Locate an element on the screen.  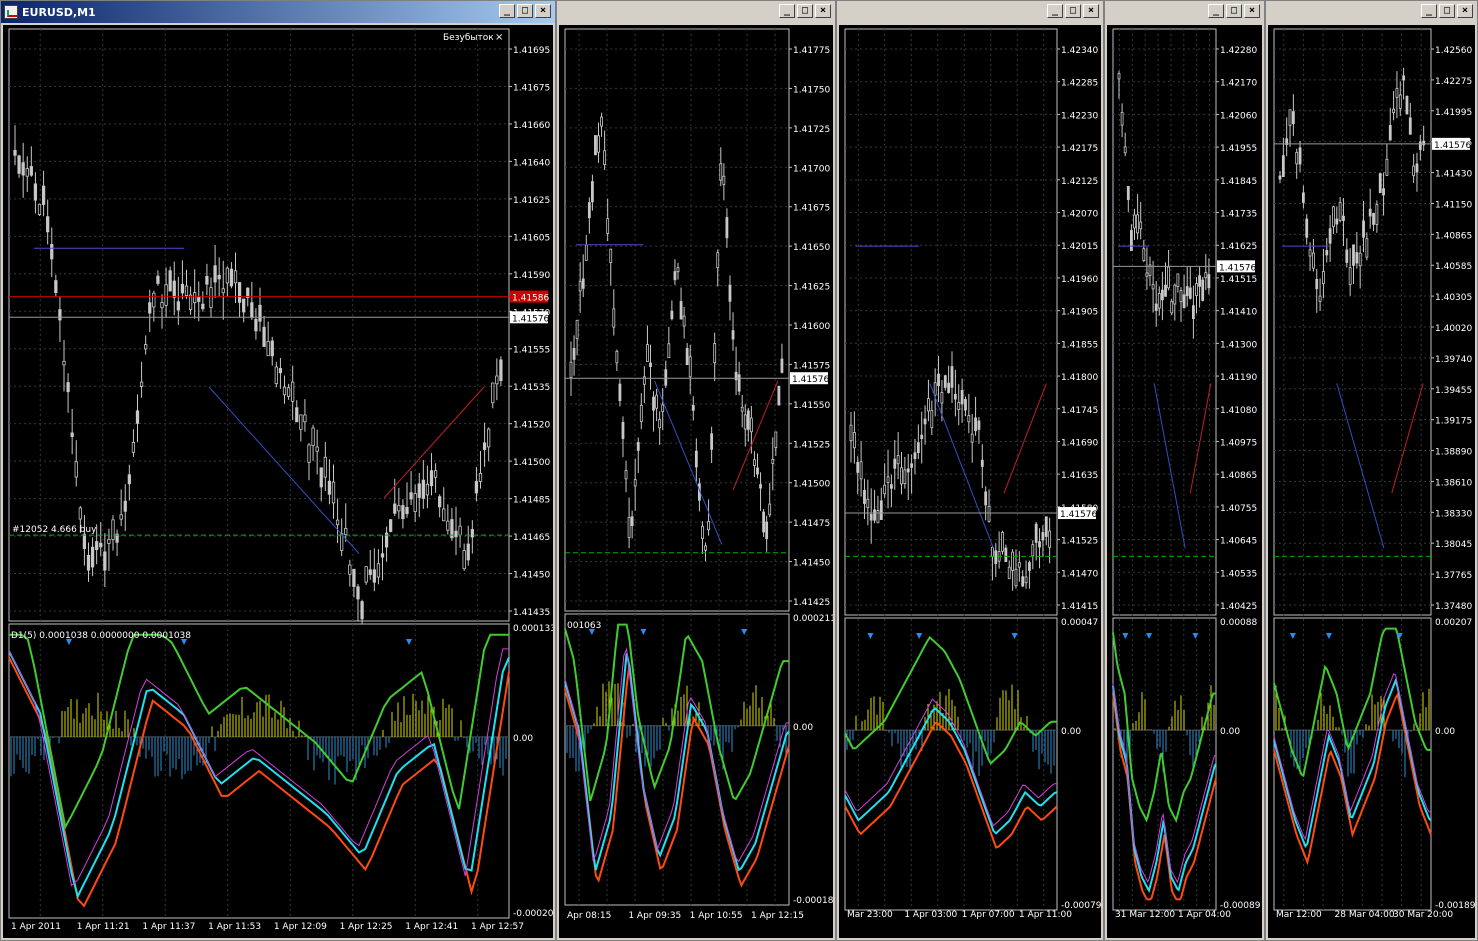
price-tick-label: 1.40645 is located at coordinates (1238, 542).